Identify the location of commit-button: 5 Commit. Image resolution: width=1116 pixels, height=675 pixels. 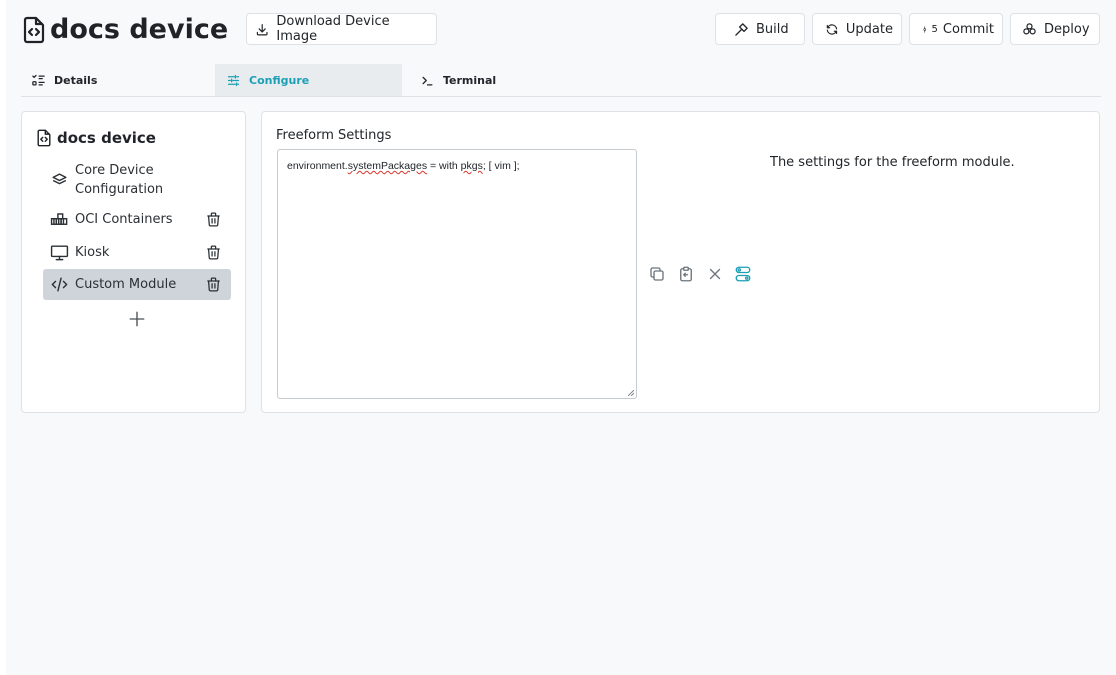
(956, 29).